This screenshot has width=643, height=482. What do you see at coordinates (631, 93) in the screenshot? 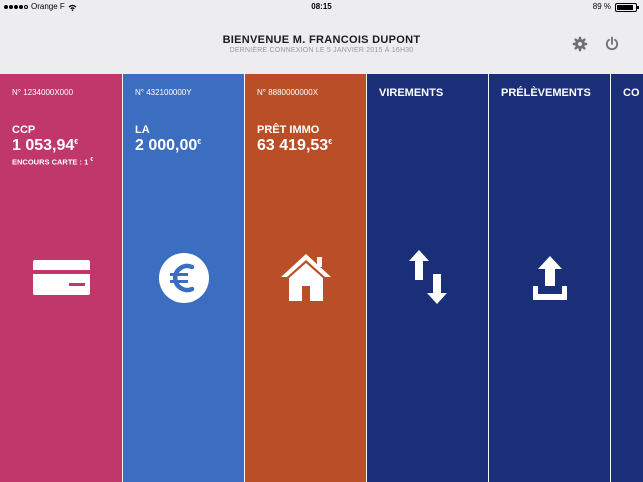
I see `partial-action-title: CO` at bounding box center [631, 93].